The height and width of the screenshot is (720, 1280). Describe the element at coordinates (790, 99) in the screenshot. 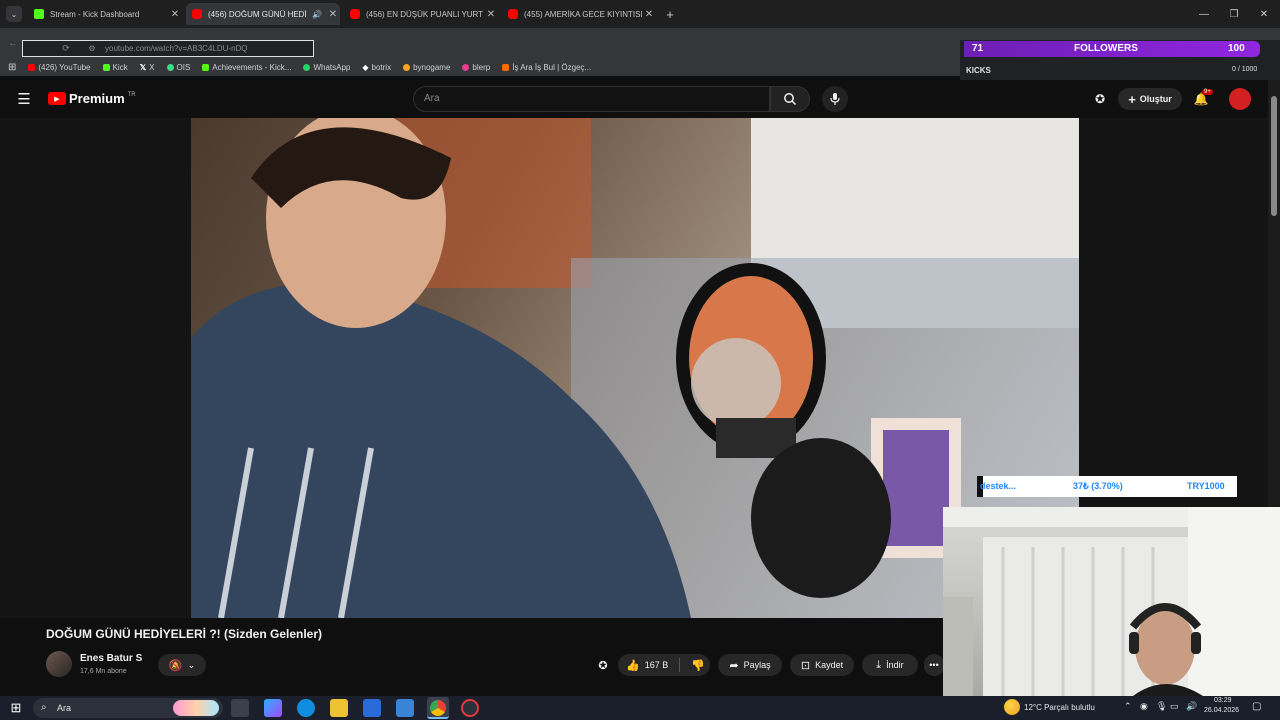

I see `search-button` at that location.